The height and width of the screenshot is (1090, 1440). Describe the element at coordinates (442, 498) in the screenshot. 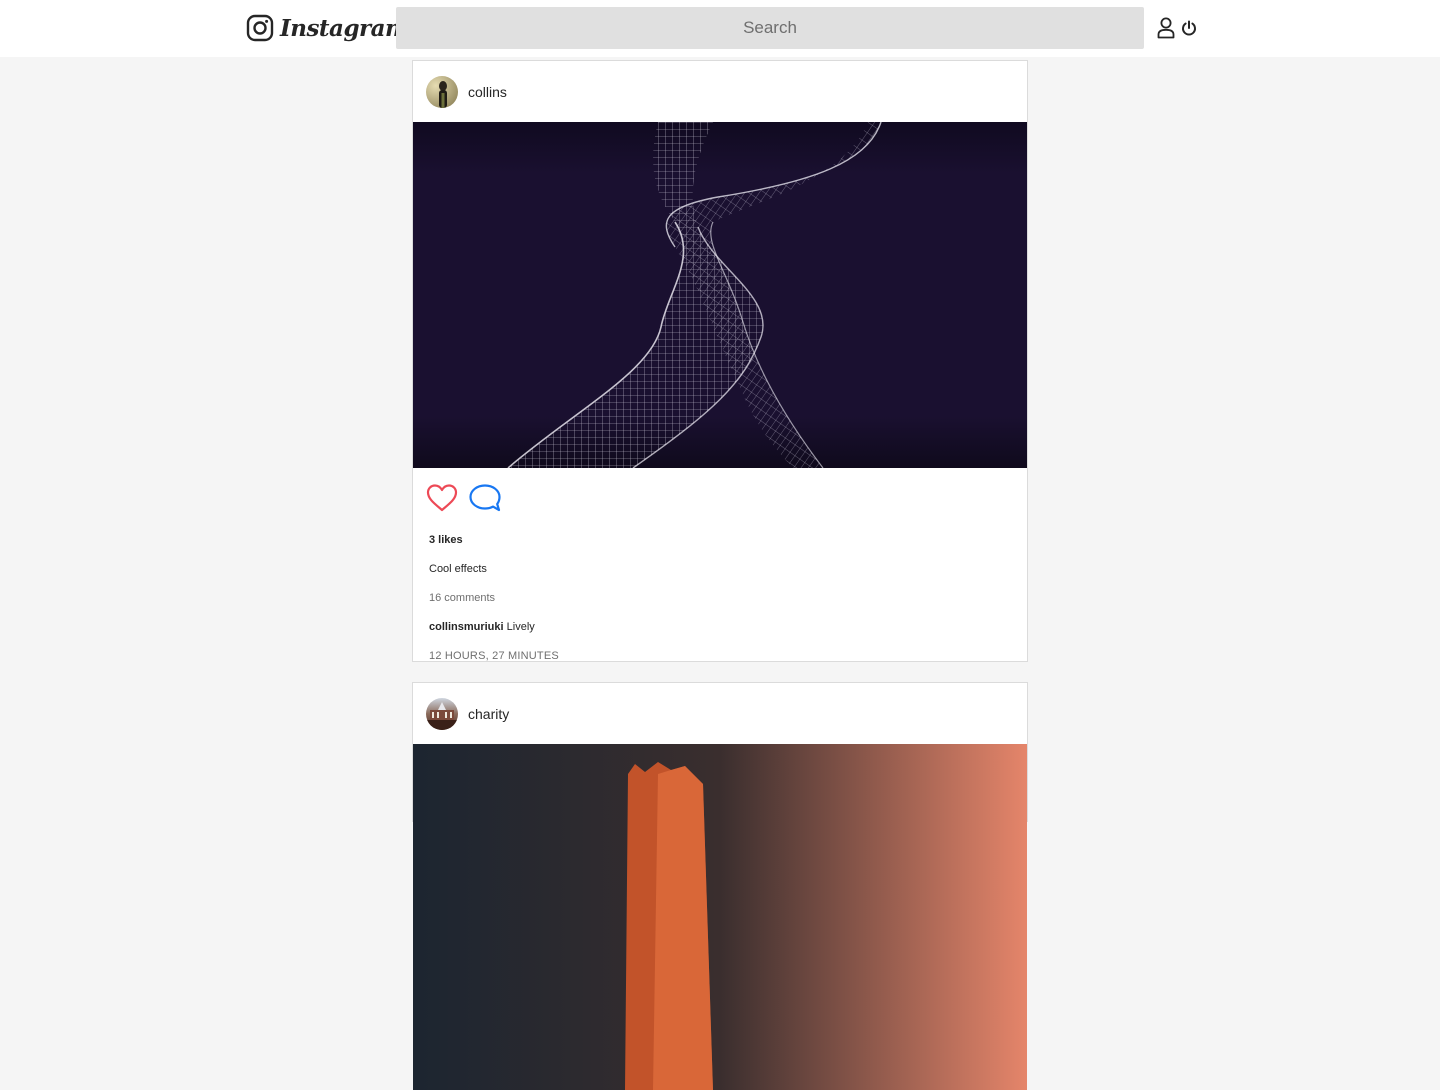

I see `heart-icon` at that location.